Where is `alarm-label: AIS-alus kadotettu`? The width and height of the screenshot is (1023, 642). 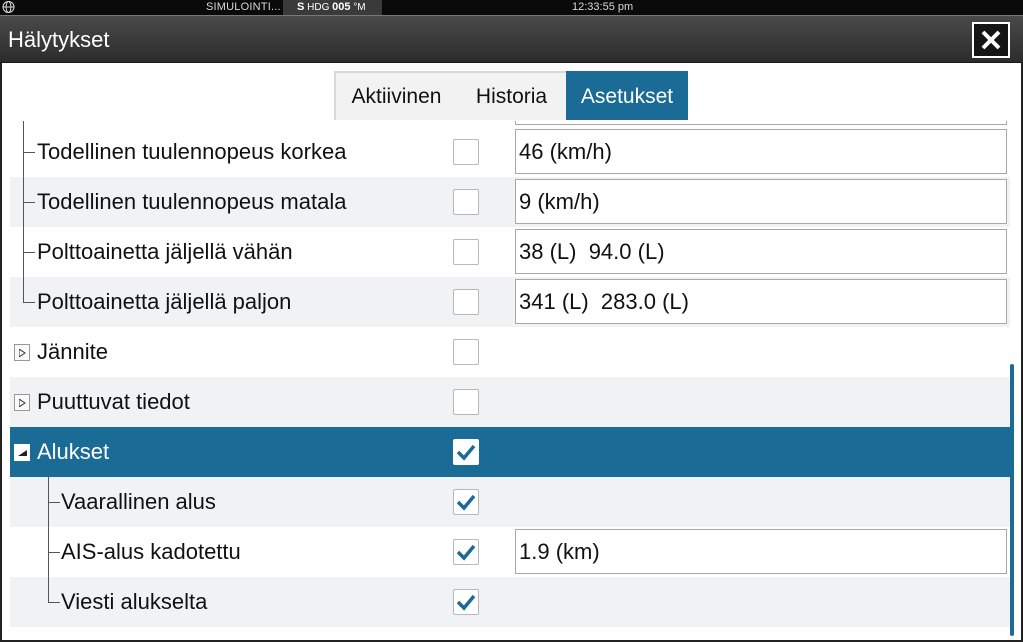 alarm-label: AIS-alus kadotettu is located at coordinates (151, 551).